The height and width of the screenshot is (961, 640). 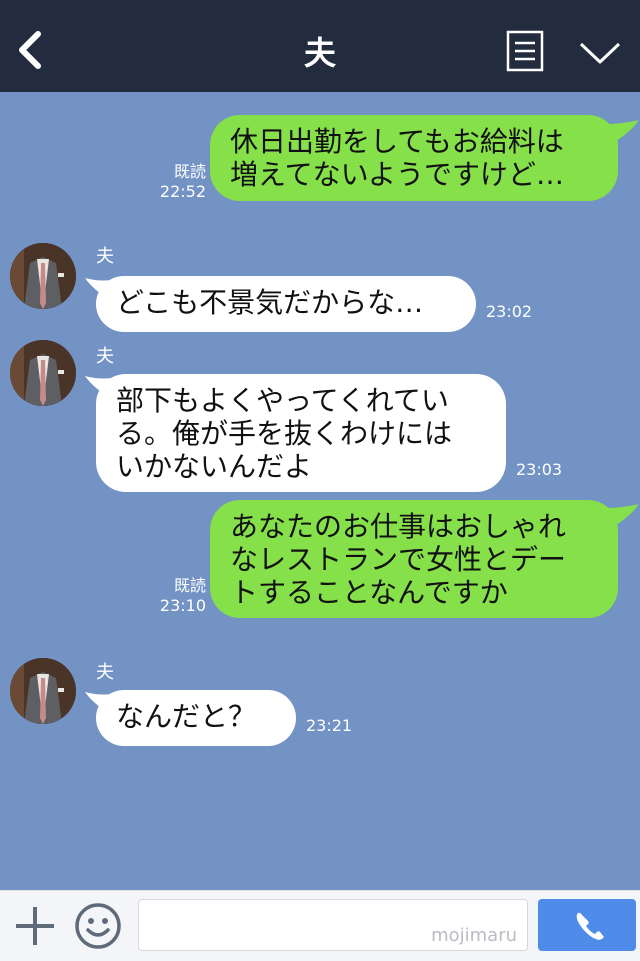 What do you see at coordinates (182, 191) in the screenshot?
I see `message-time: 22:52` at bounding box center [182, 191].